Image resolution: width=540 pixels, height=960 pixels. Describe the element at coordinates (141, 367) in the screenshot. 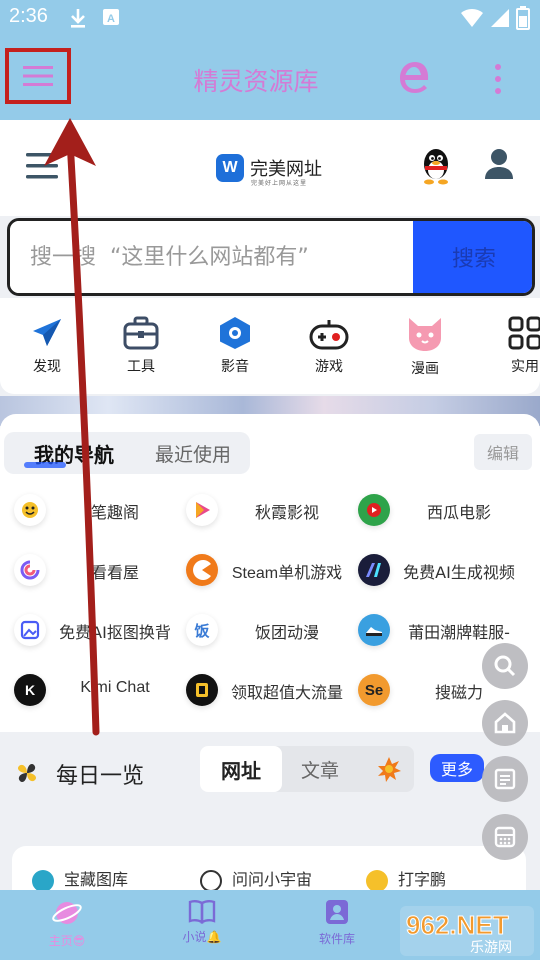

I see `category-label: 工具` at that location.